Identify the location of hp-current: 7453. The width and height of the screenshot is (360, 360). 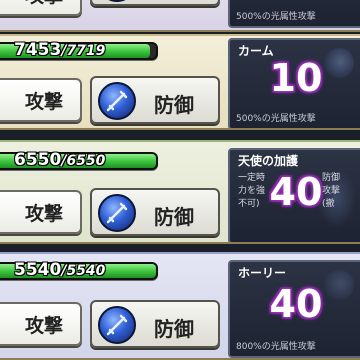
(38, 50).